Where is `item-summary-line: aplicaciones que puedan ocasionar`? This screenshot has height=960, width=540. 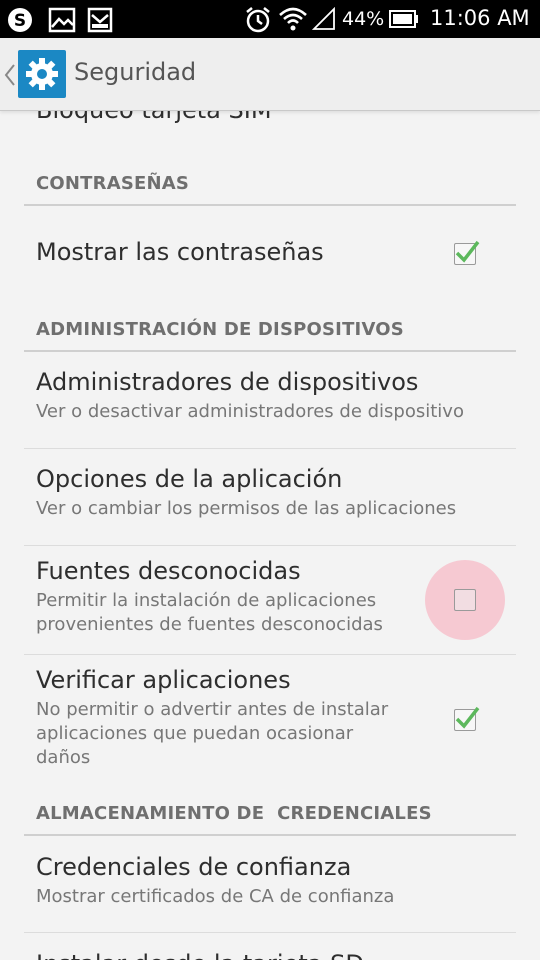 item-summary-line: aplicaciones que puedan ocasionar is located at coordinates (195, 733).